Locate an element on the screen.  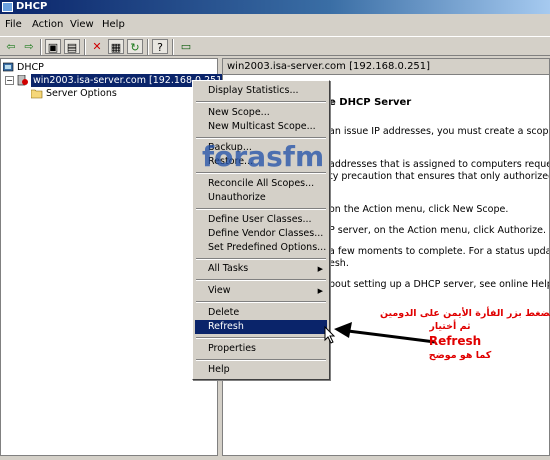
annotation-line-1: بالضغط بزر الفأرة الأيمن على الدومين is located at coordinates (465, 313).